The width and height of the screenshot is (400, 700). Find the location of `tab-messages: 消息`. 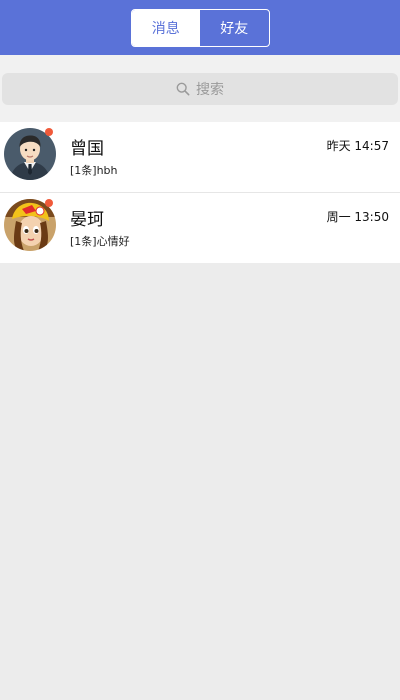

tab-messages: 消息 is located at coordinates (165, 27).